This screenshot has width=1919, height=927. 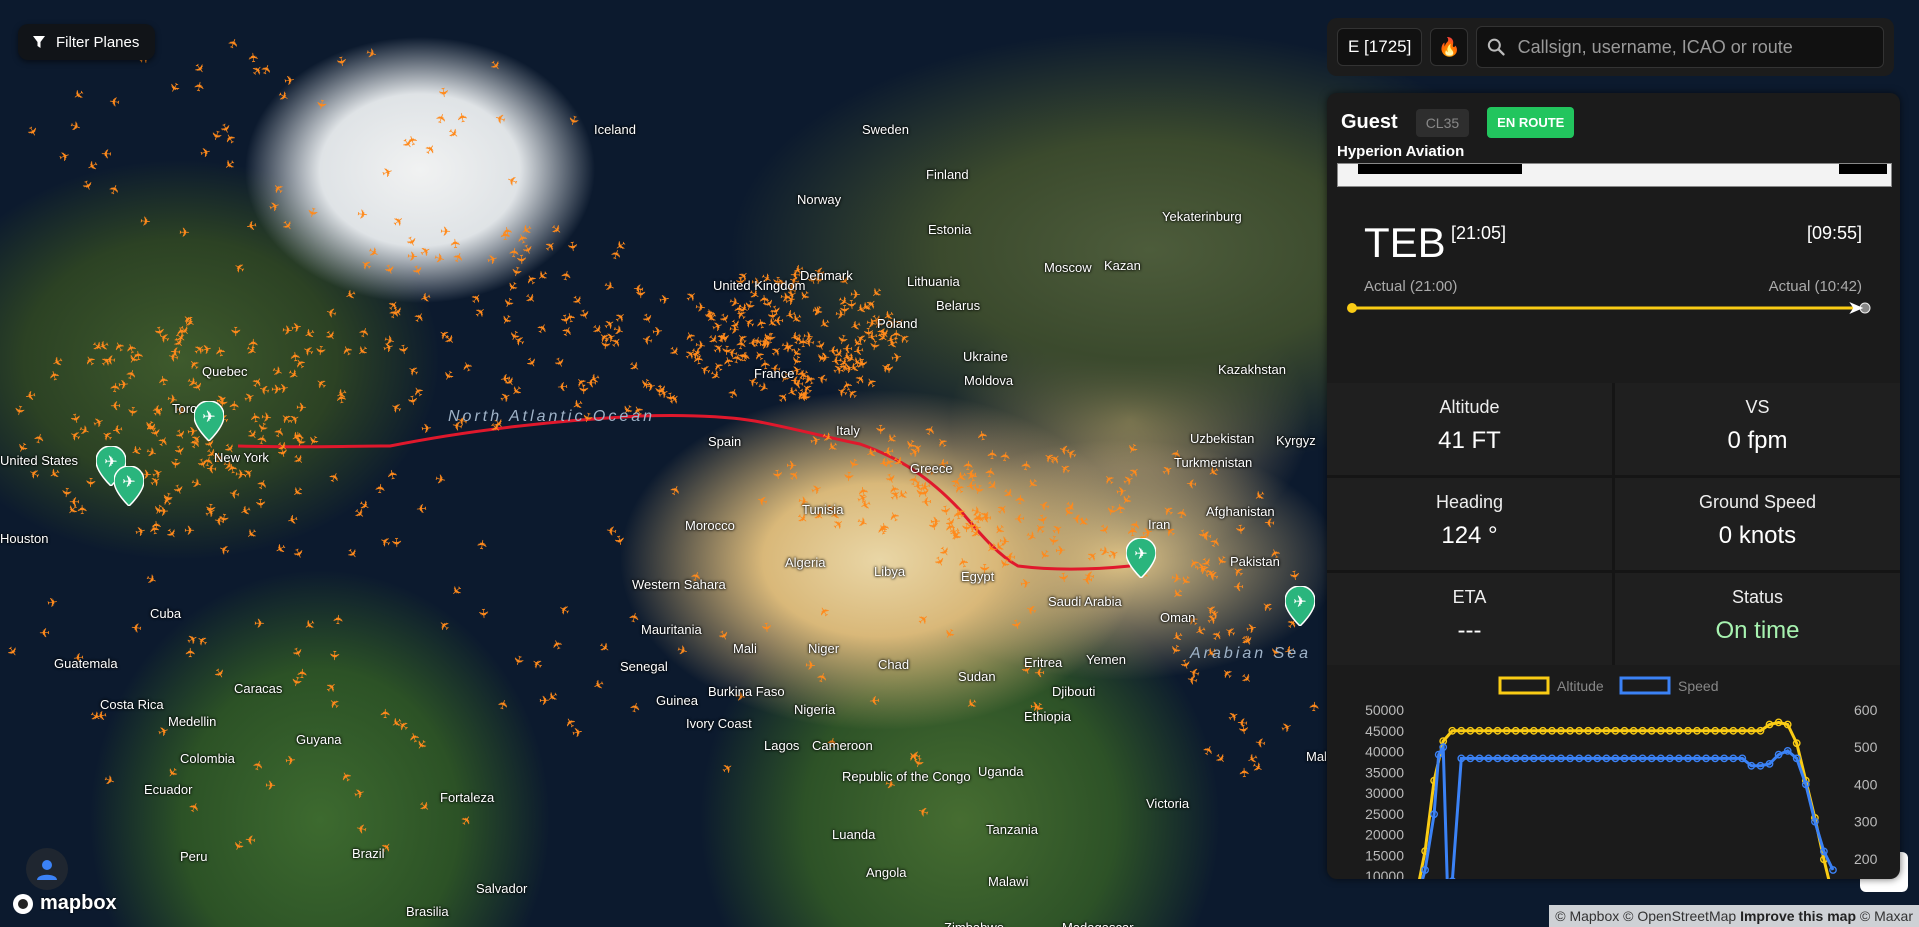 I want to click on filter-planes-button: Filter Planes, so click(x=87, y=42).